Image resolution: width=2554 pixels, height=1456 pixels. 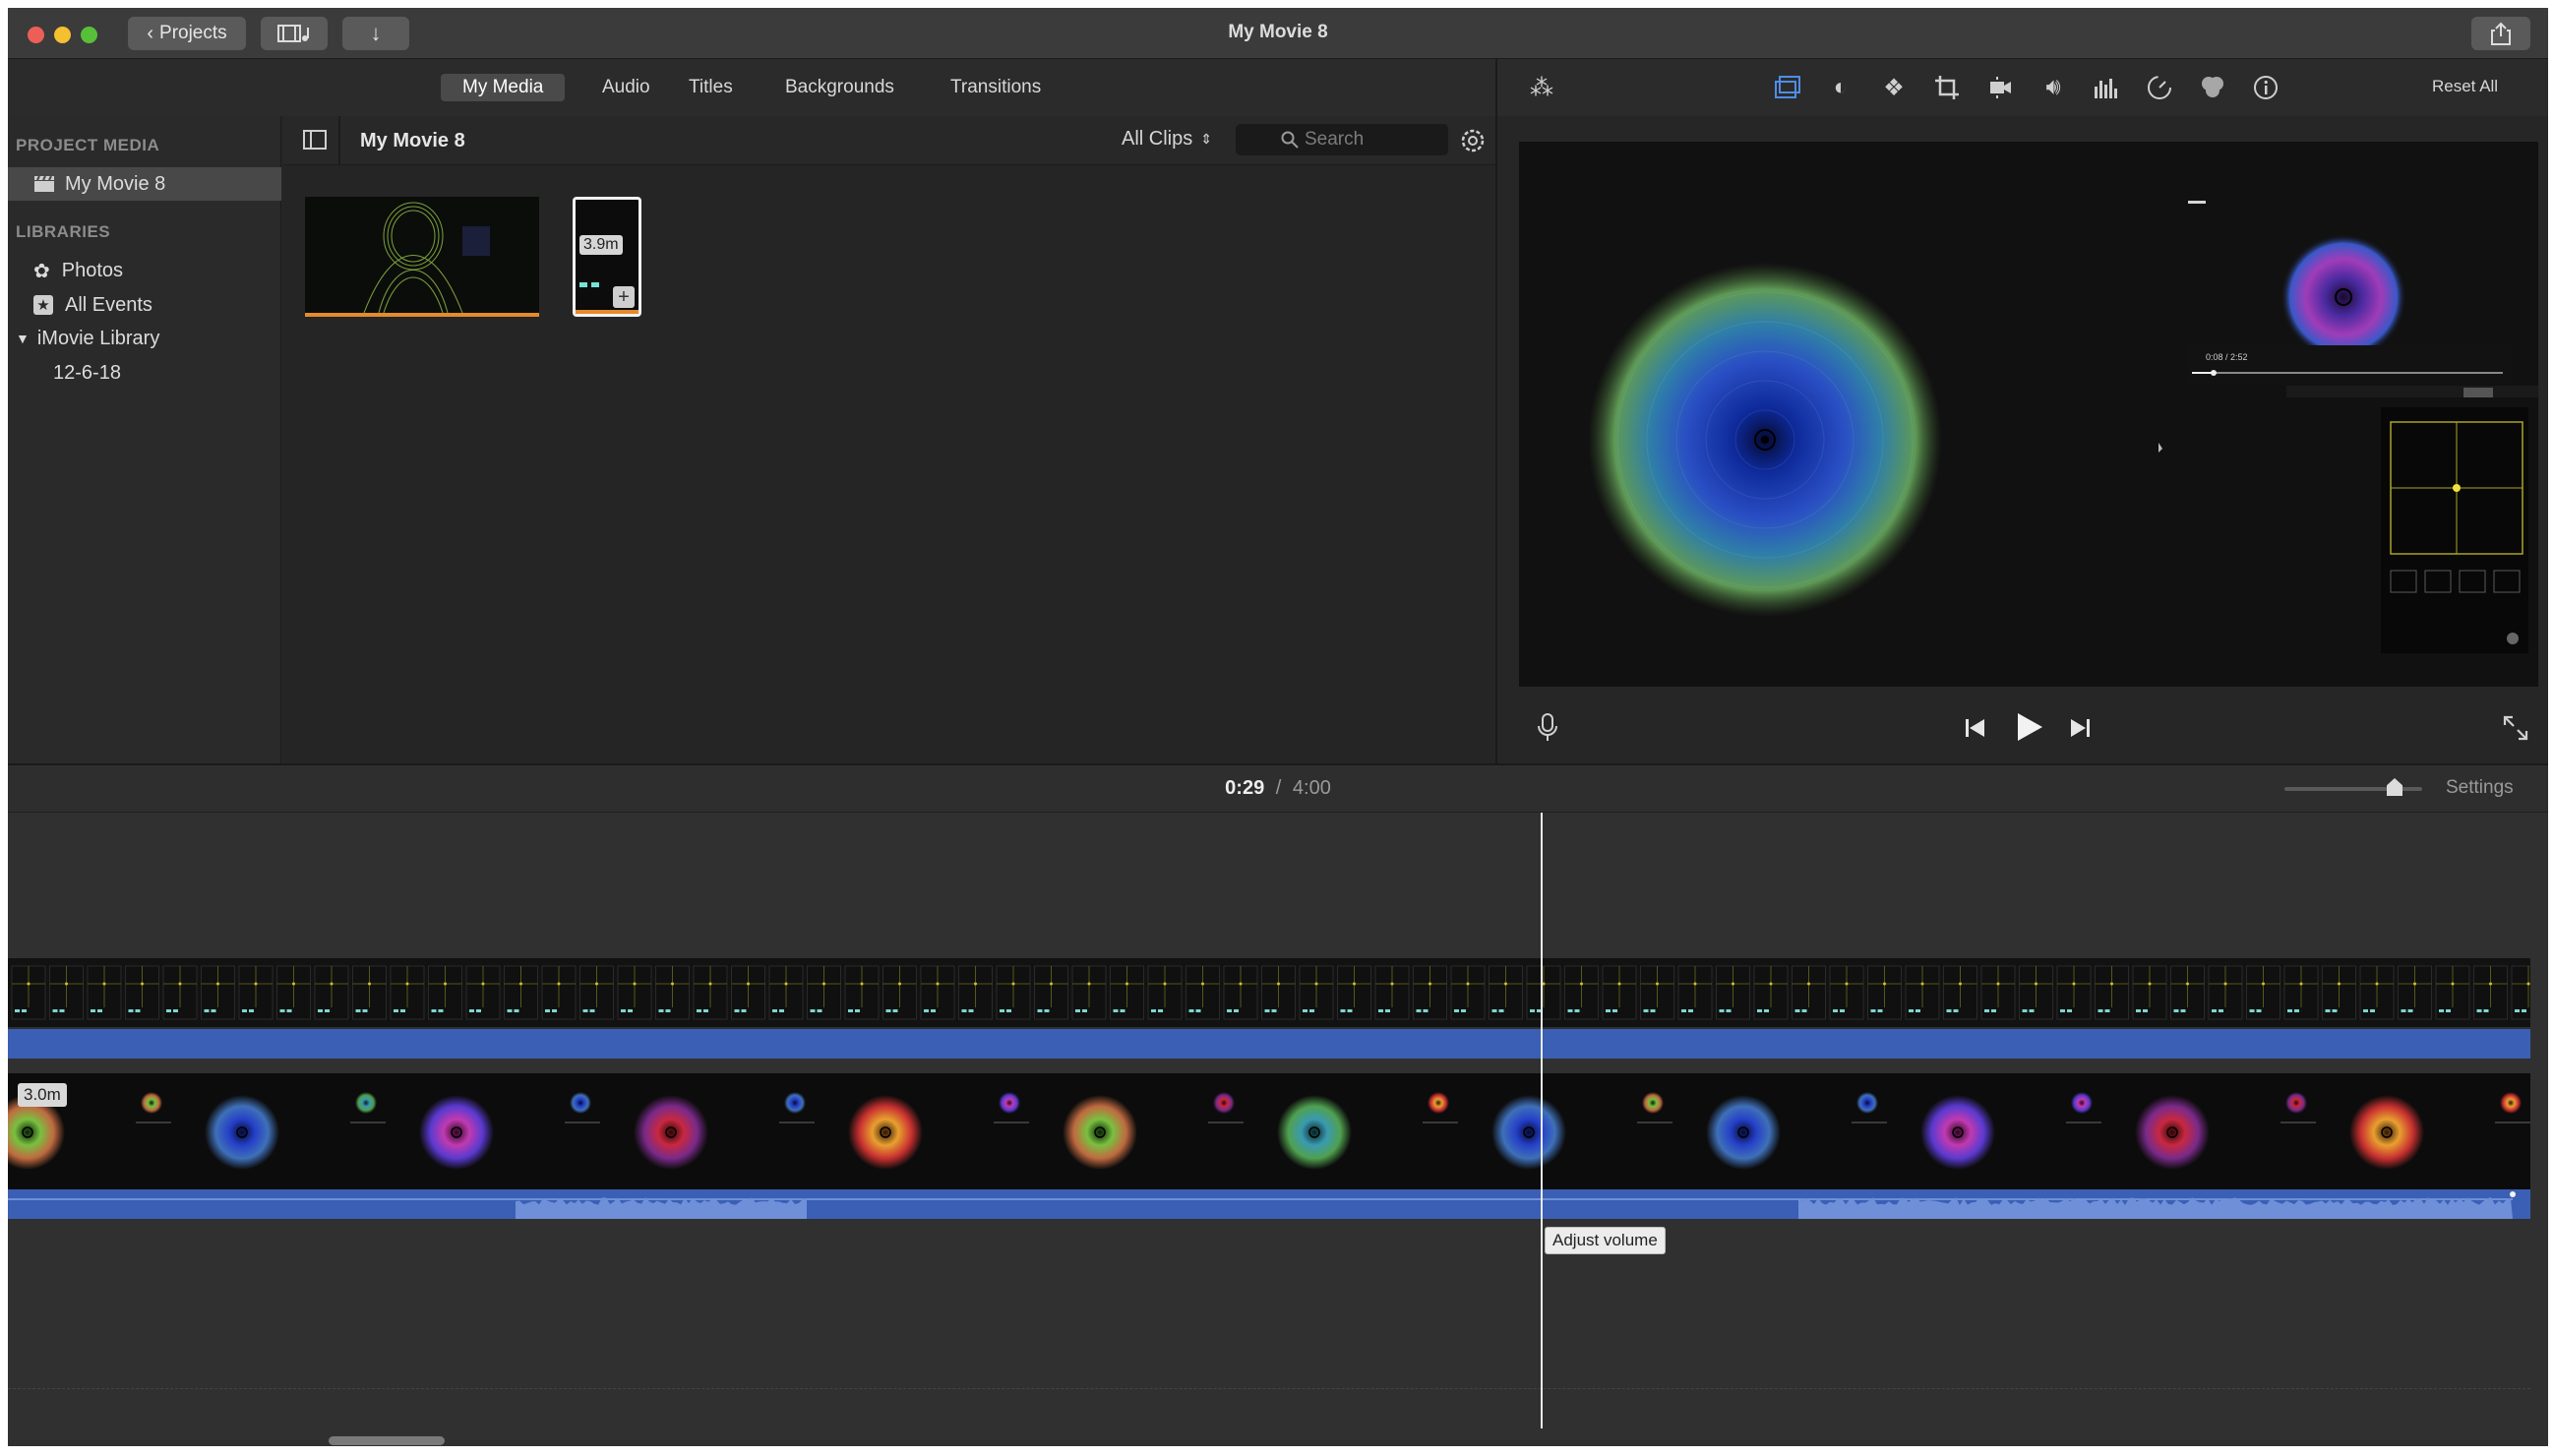 I want to click on main-clip-frames, so click(x=1269, y=1131).